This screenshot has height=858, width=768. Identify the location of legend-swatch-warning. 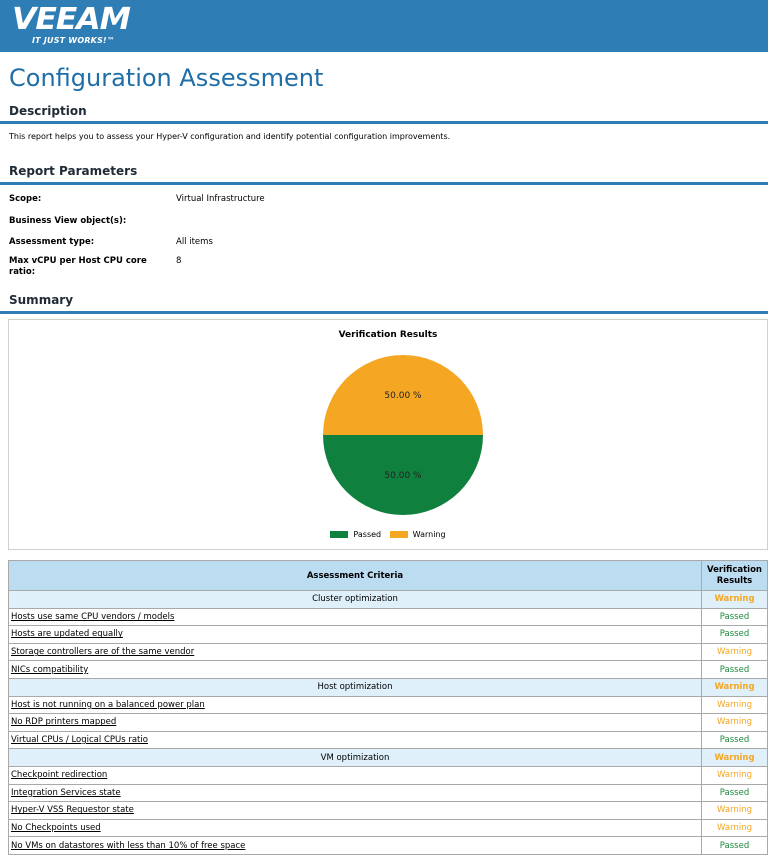
(398, 534).